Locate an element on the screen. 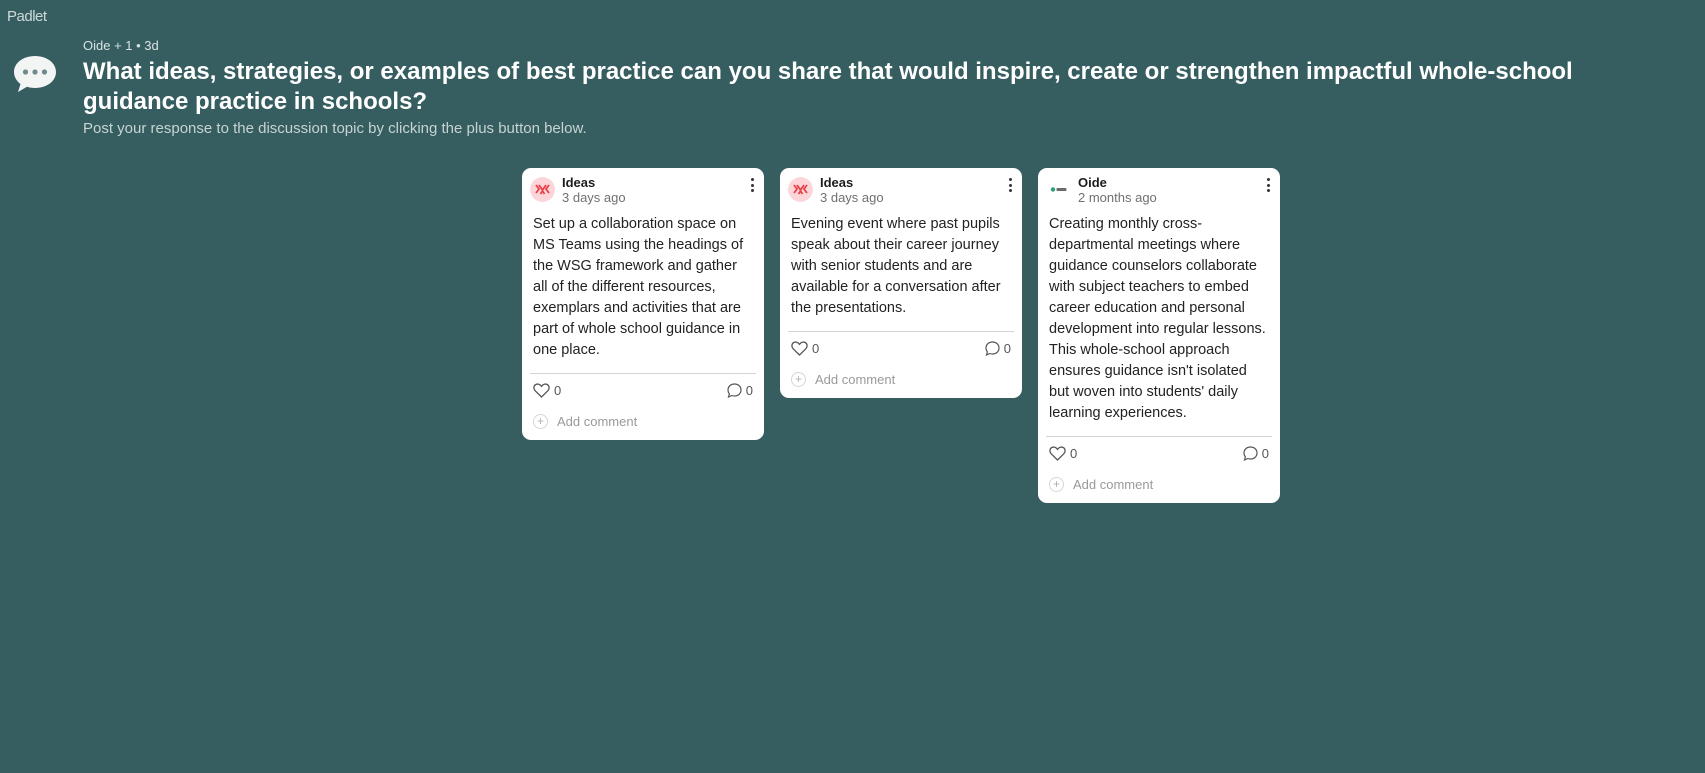 This screenshot has width=1705, height=773. speech-bubble-icon is located at coordinates (35, 74).